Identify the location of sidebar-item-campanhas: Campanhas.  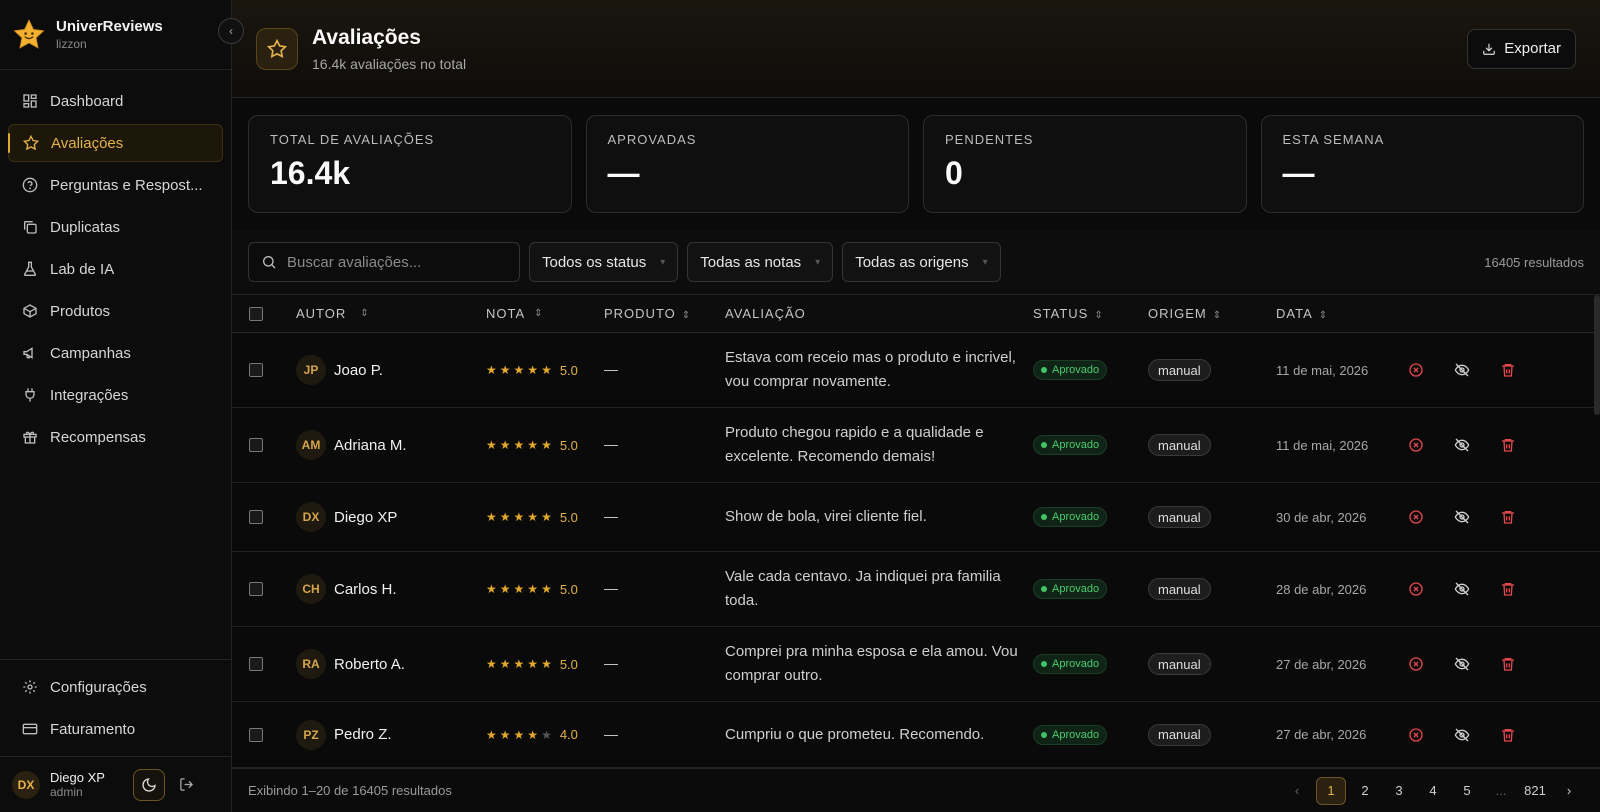
(115, 353).